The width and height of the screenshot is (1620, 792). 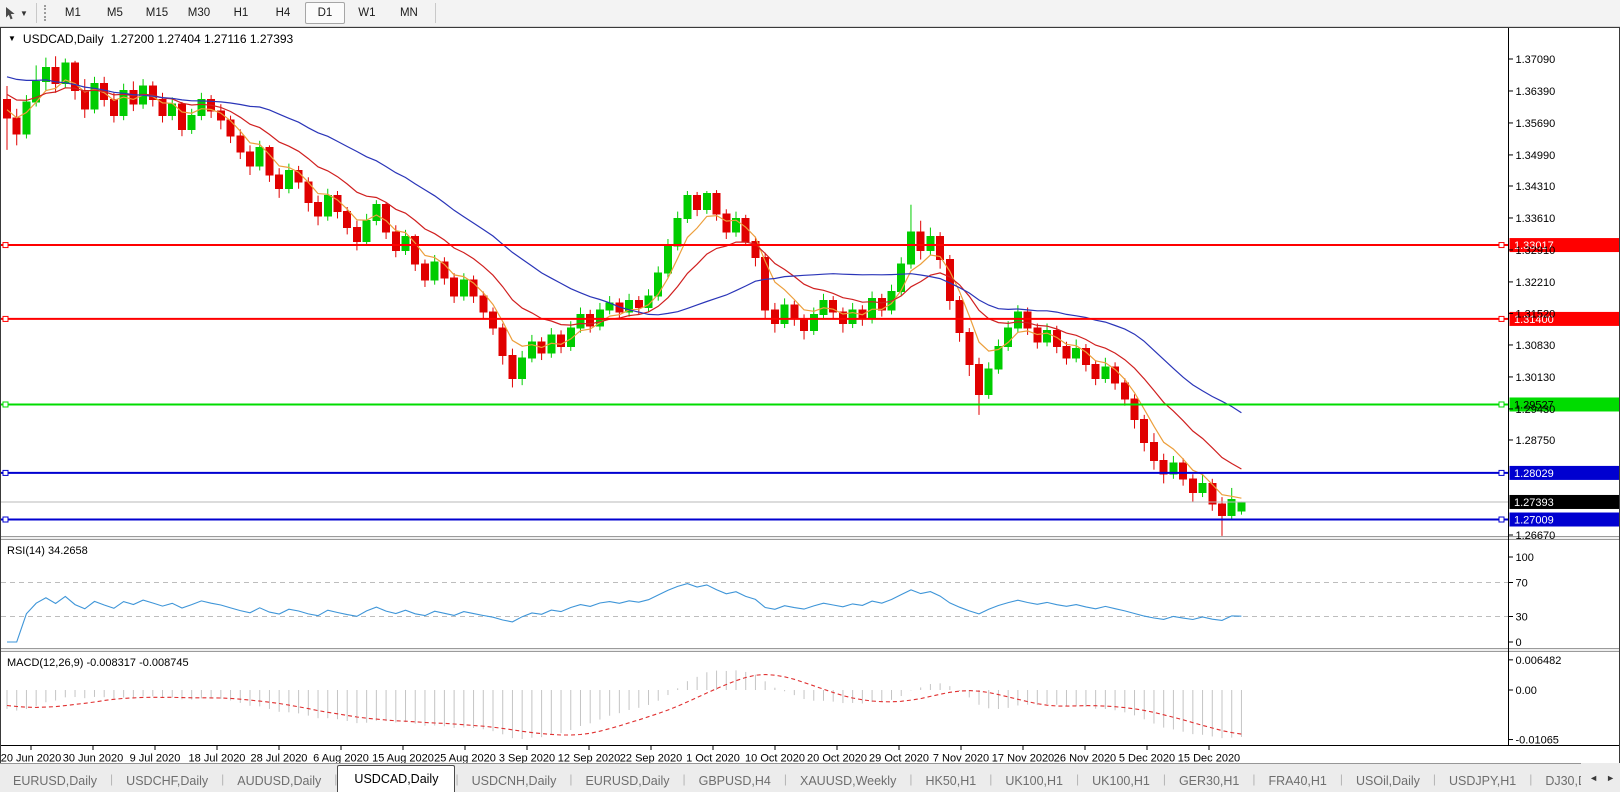 What do you see at coordinates (1534, 503) in the screenshot?
I see `current-price-tag-text: 1.27393` at bounding box center [1534, 503].